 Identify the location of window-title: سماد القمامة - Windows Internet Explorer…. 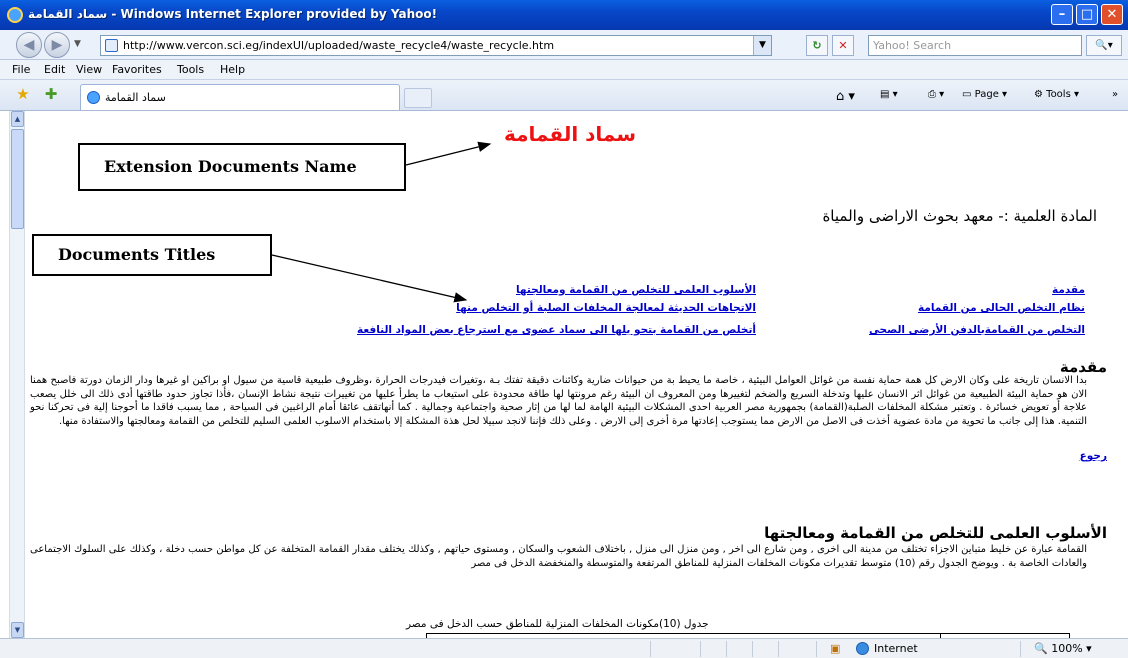
(233, 14).